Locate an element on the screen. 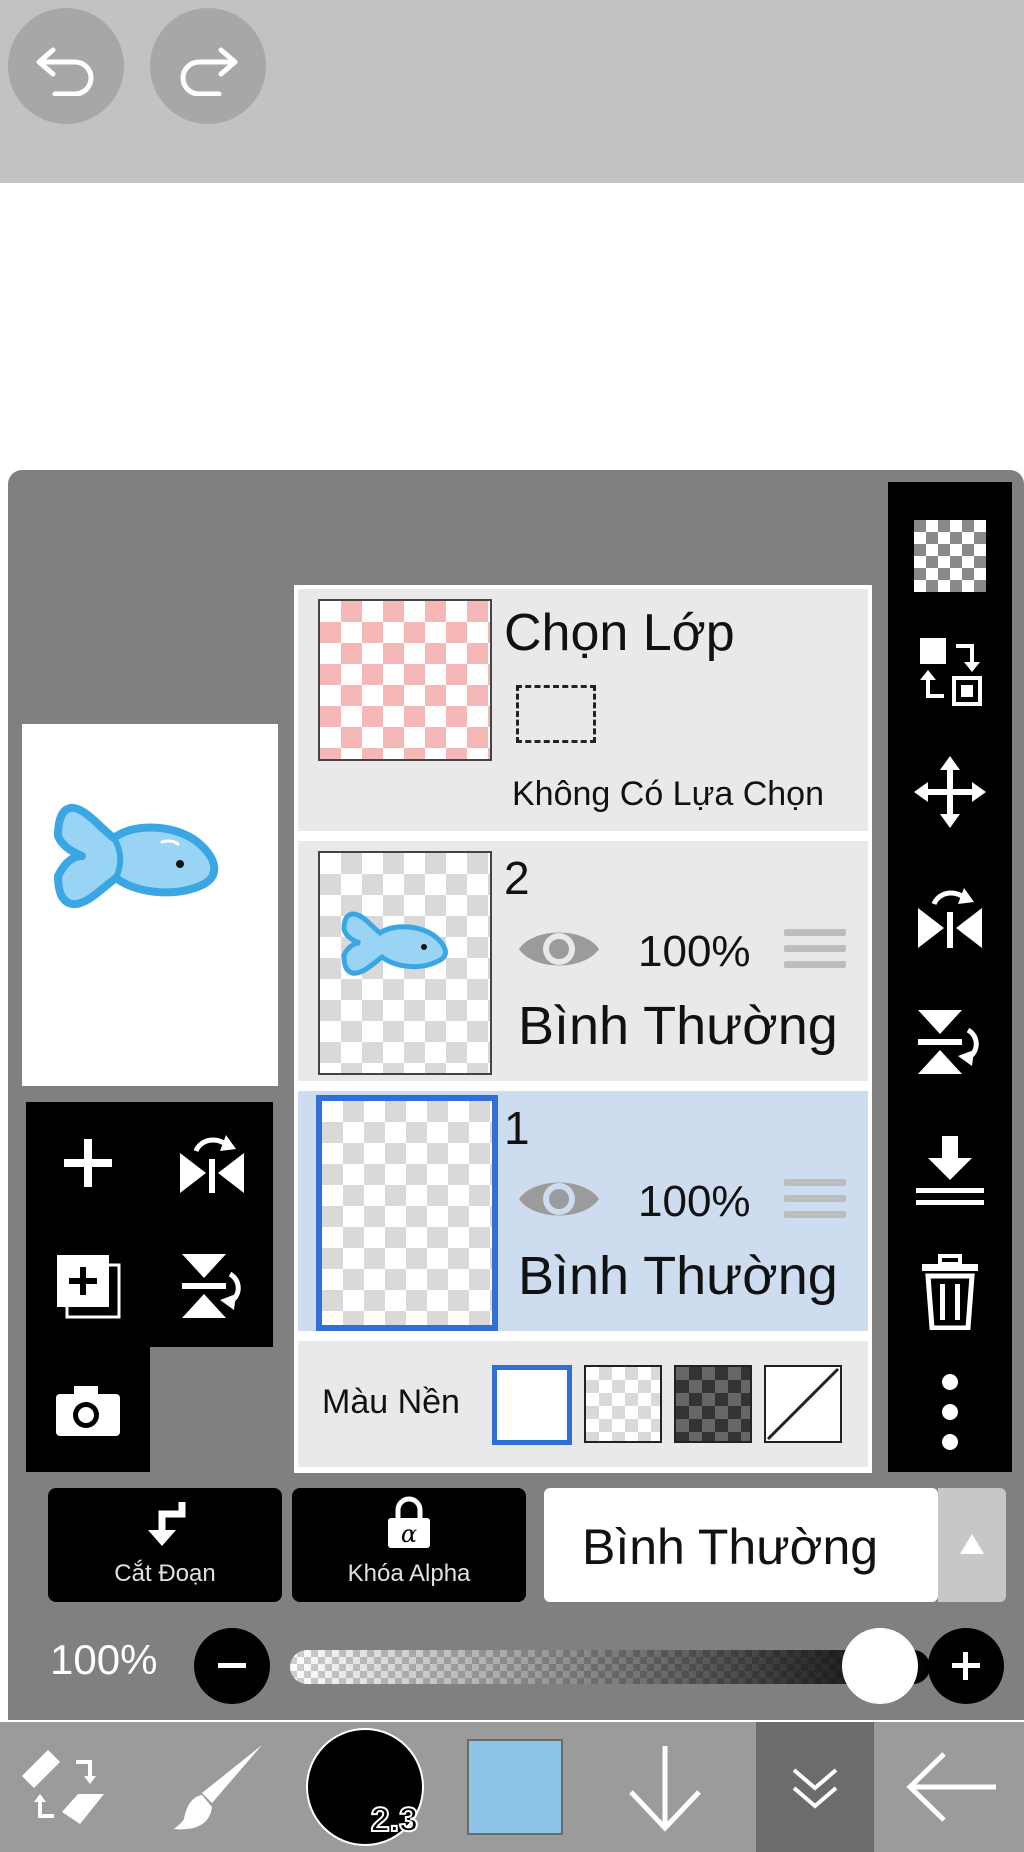 This screenshot has width=1024, height=1852. trash-icon is located at coordinates (950, 1292).